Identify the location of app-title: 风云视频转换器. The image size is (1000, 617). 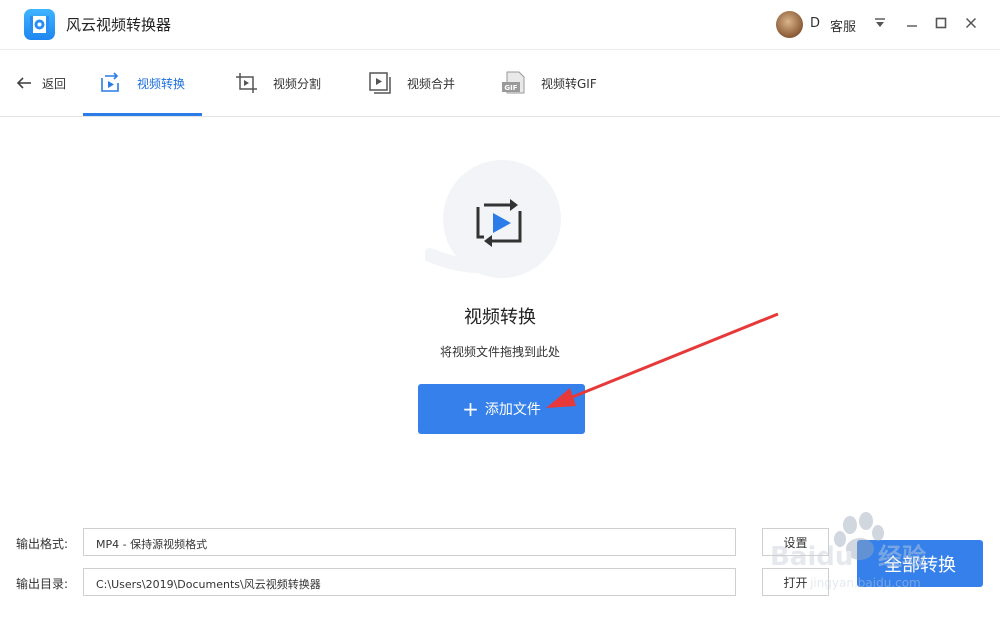
(119, 25).